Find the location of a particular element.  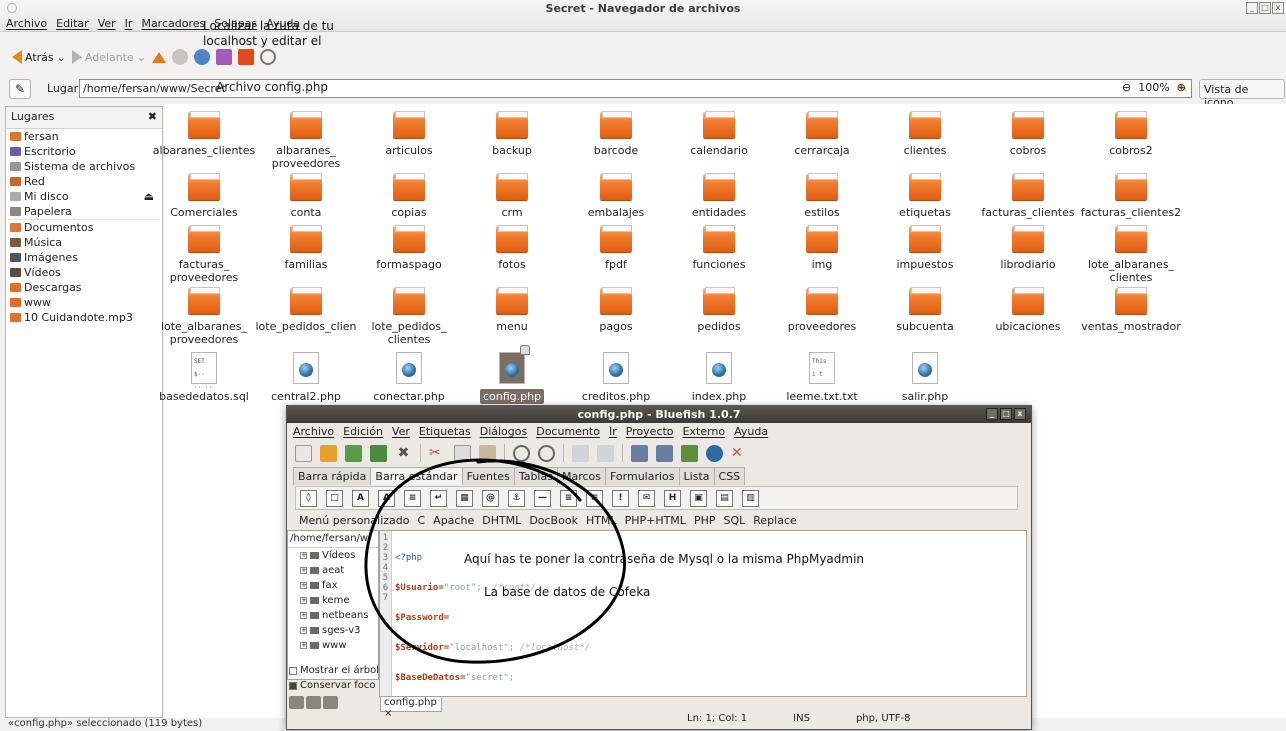

zoom-in-icon: ⊕ is located at coordinates (1181, 87).